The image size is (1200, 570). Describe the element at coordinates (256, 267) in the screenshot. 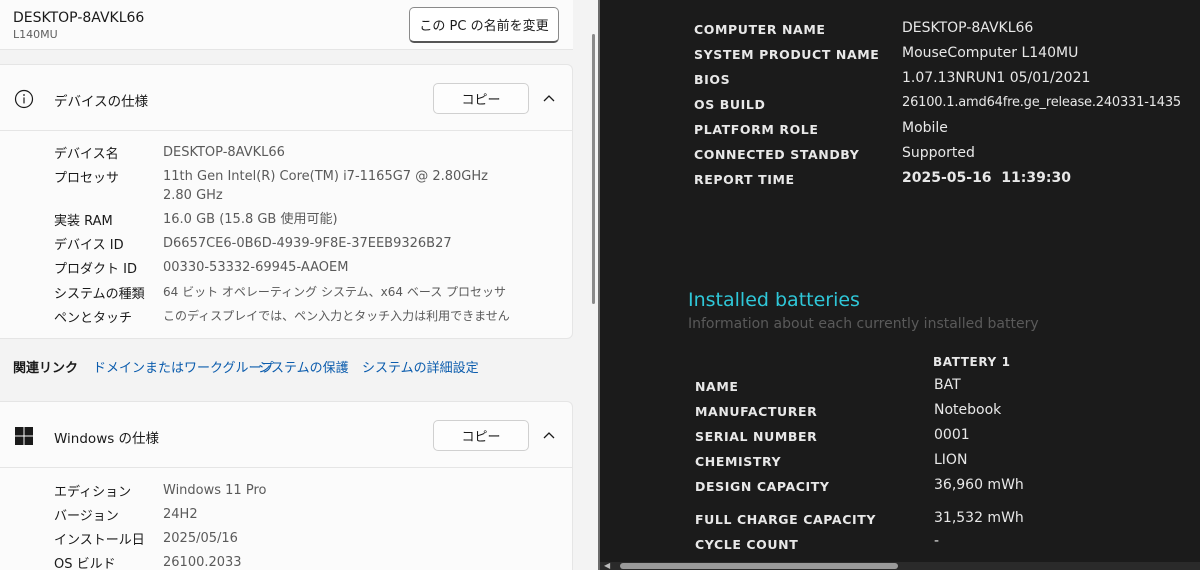

I see `spec-value: 00330-53332-69945-AAOEM` at that location.